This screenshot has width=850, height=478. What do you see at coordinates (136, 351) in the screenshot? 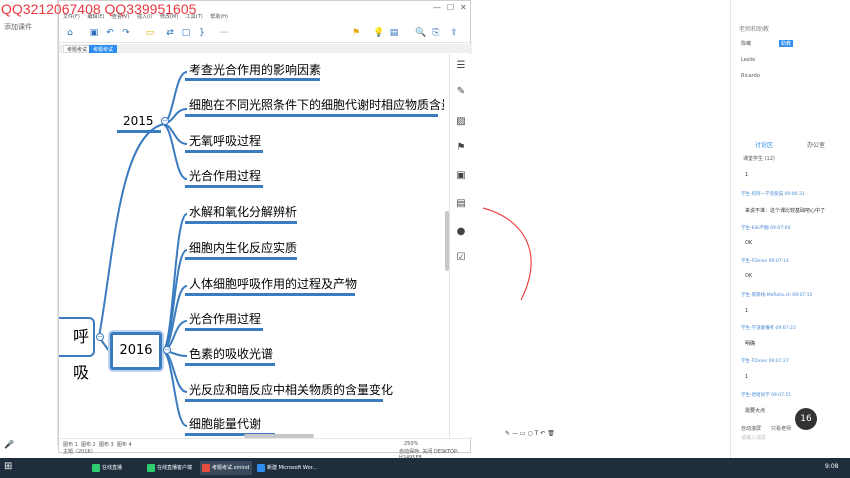
I see `topic-2016-selected: 2016` at bounding box center [136, 351].